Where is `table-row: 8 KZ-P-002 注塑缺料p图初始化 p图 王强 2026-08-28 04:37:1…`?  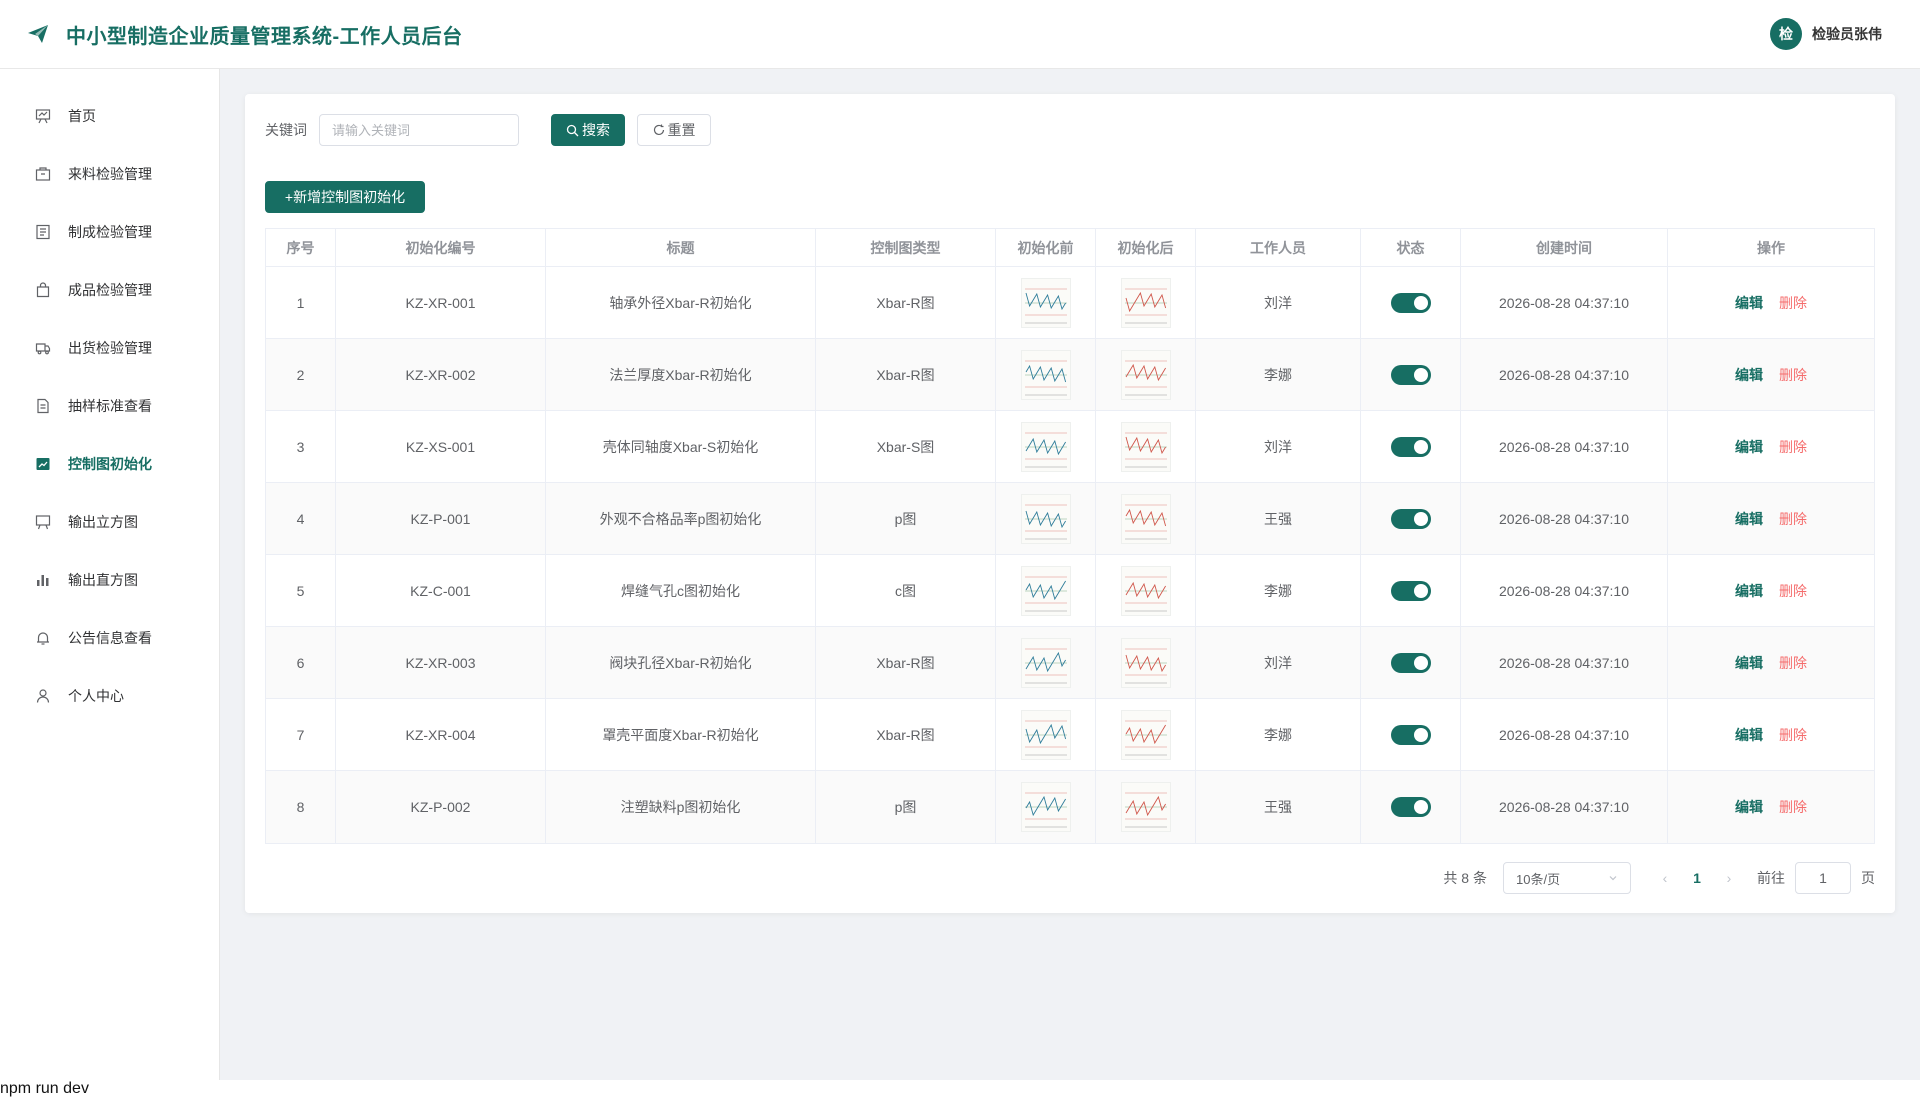
table-row: 8 KZ-P-002 注塑缺料p图初始化 p图 王强 2026-08-28 04:37:1… is located at coordinates (1070, 807).